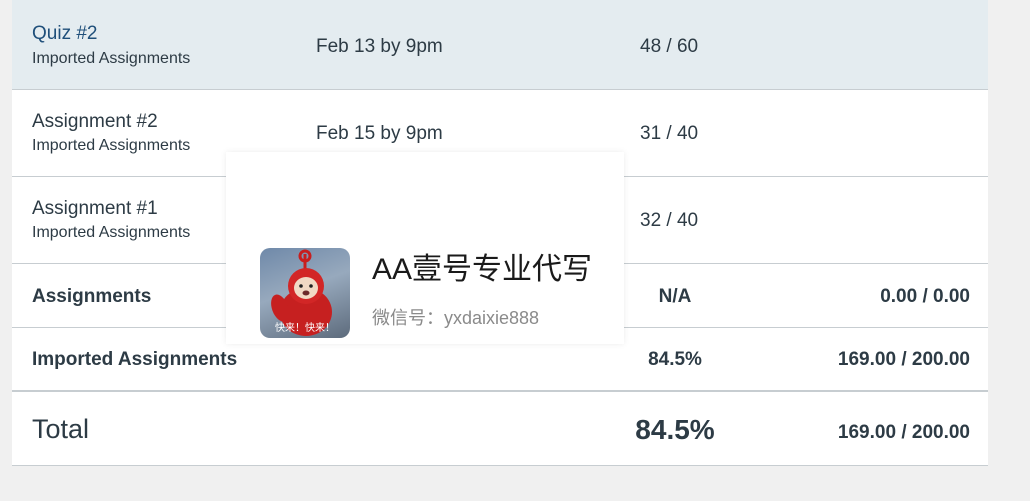 Image resolution: width=1030 pixels, height=501 pixels. Describe the element at coordinates (95, 122) in the screenshot. I see `assignment-link: Assignment #2` at that location.